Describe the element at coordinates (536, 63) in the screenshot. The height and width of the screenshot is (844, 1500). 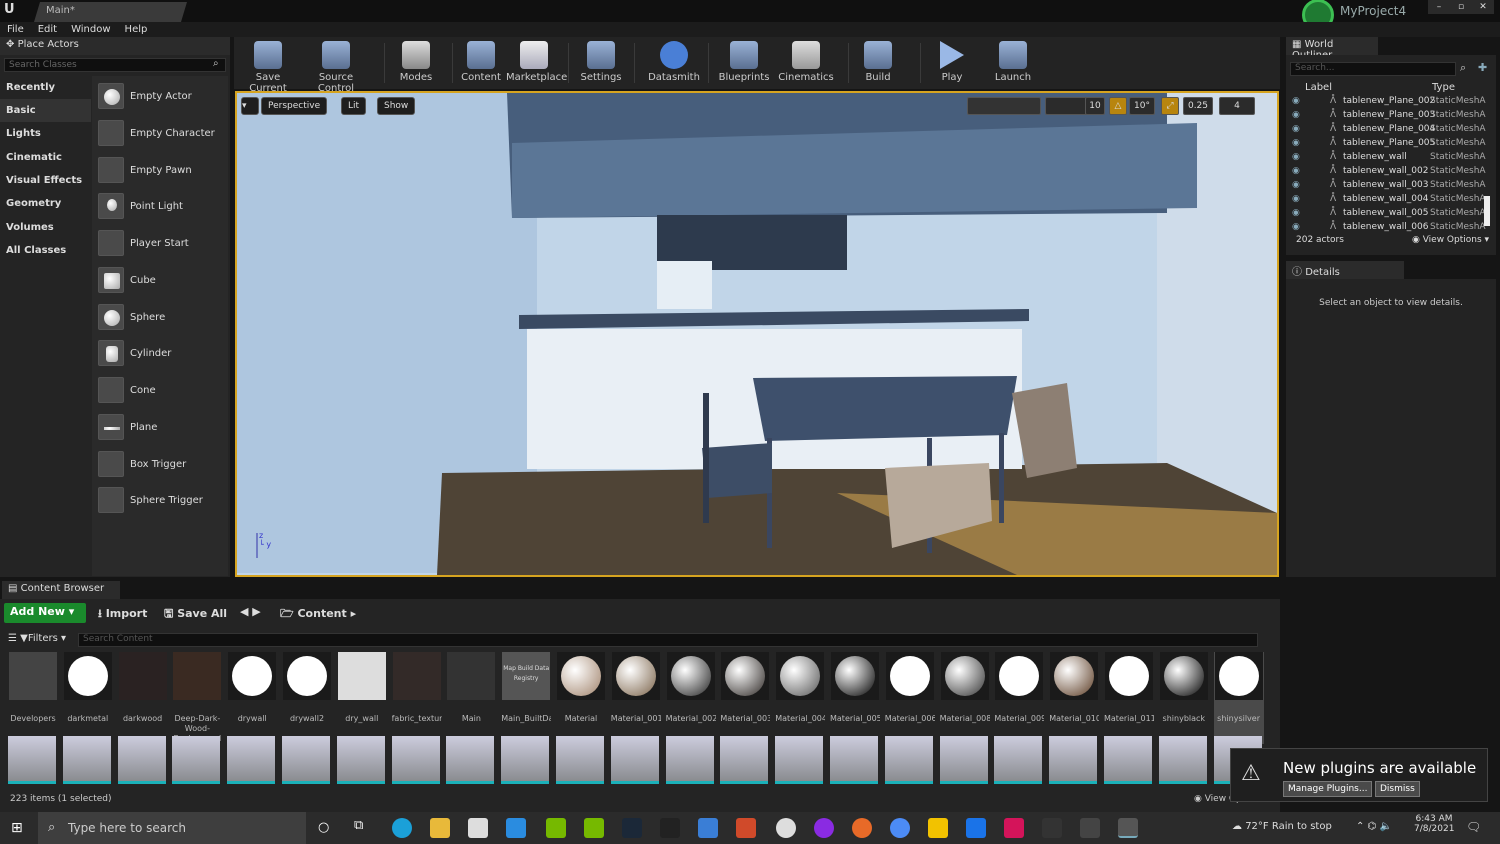
I see `marketplace-button: Marketplace` at that location.